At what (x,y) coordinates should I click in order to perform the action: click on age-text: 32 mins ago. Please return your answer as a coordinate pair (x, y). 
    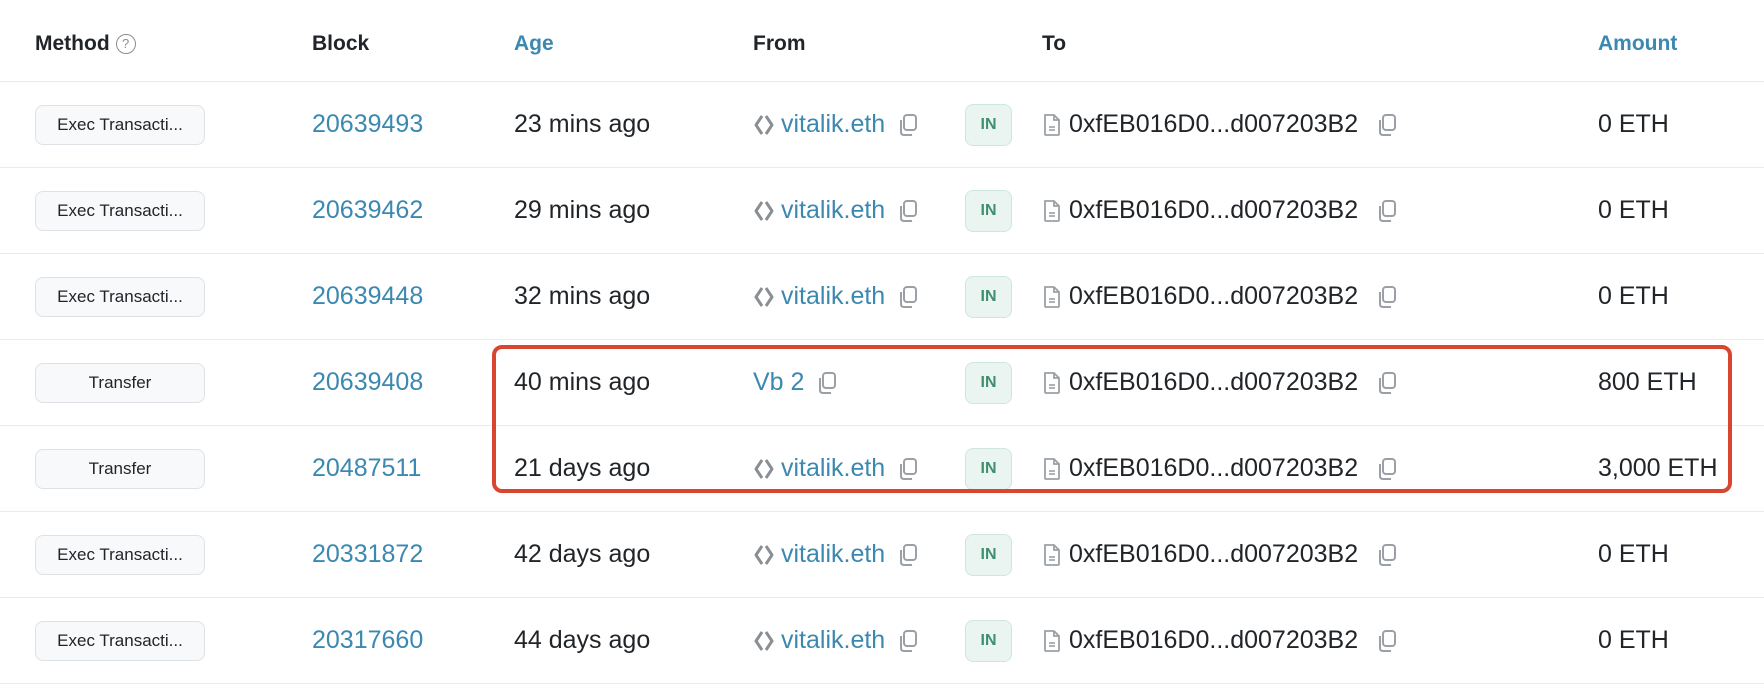
    Looking at the image, I should click on (582, 296).